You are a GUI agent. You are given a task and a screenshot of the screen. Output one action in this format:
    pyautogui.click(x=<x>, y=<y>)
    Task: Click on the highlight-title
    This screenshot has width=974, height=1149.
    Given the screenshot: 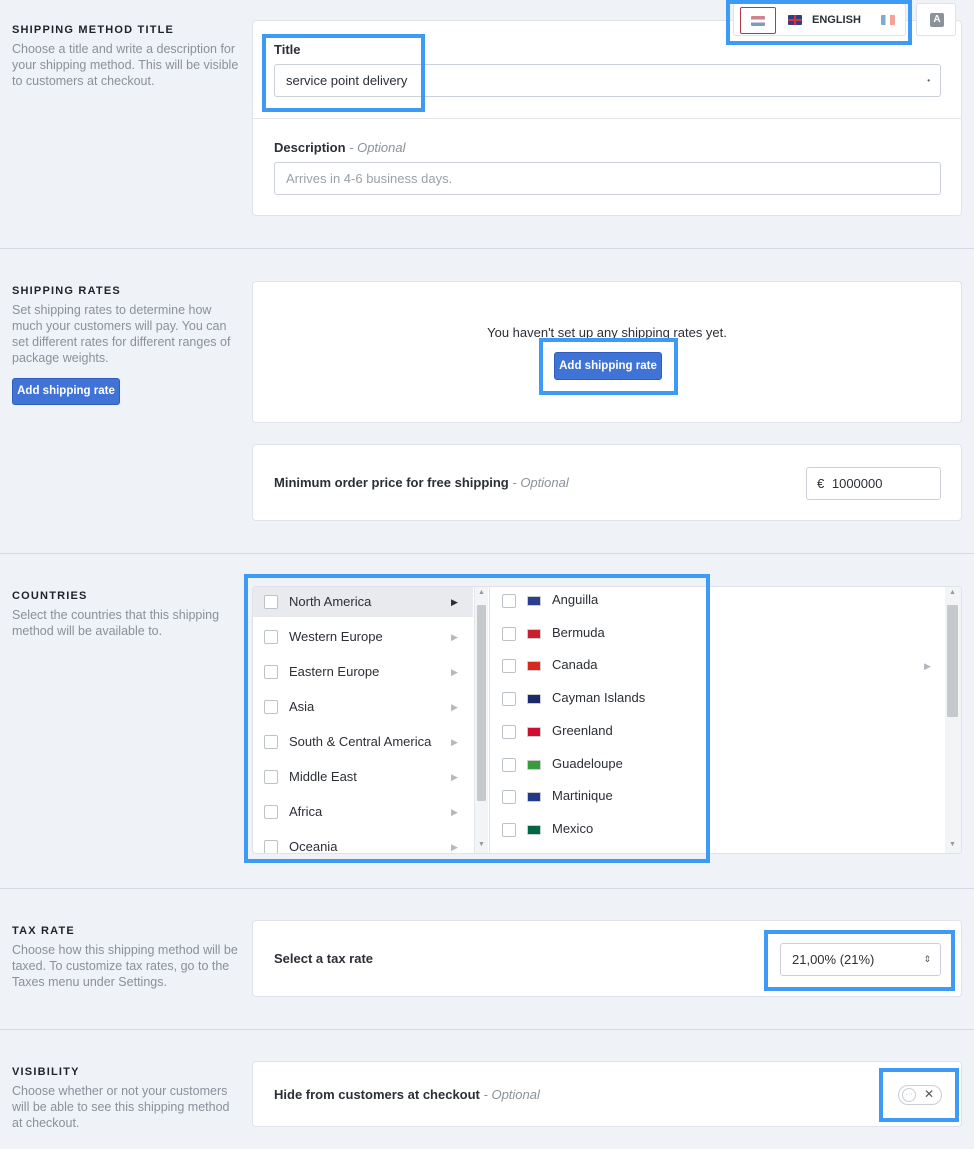 What is the action you would take?
    pyautogui.click(x=343, y=73)
    